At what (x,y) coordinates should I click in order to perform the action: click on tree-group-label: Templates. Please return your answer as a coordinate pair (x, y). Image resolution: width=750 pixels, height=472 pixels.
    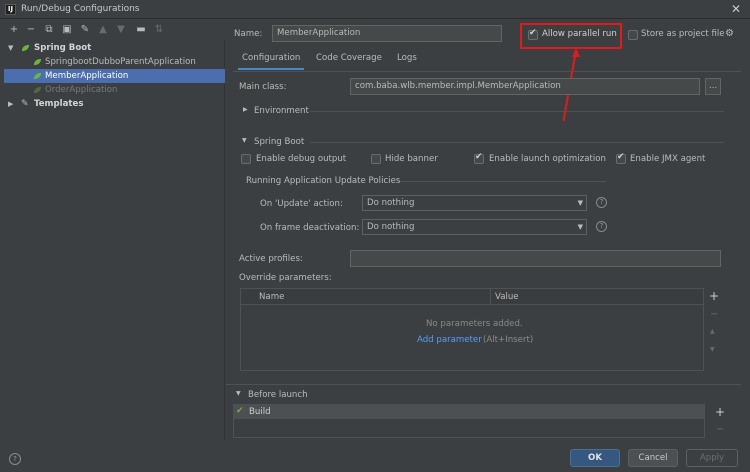
    Looking at the image, I should click on (59, 104).